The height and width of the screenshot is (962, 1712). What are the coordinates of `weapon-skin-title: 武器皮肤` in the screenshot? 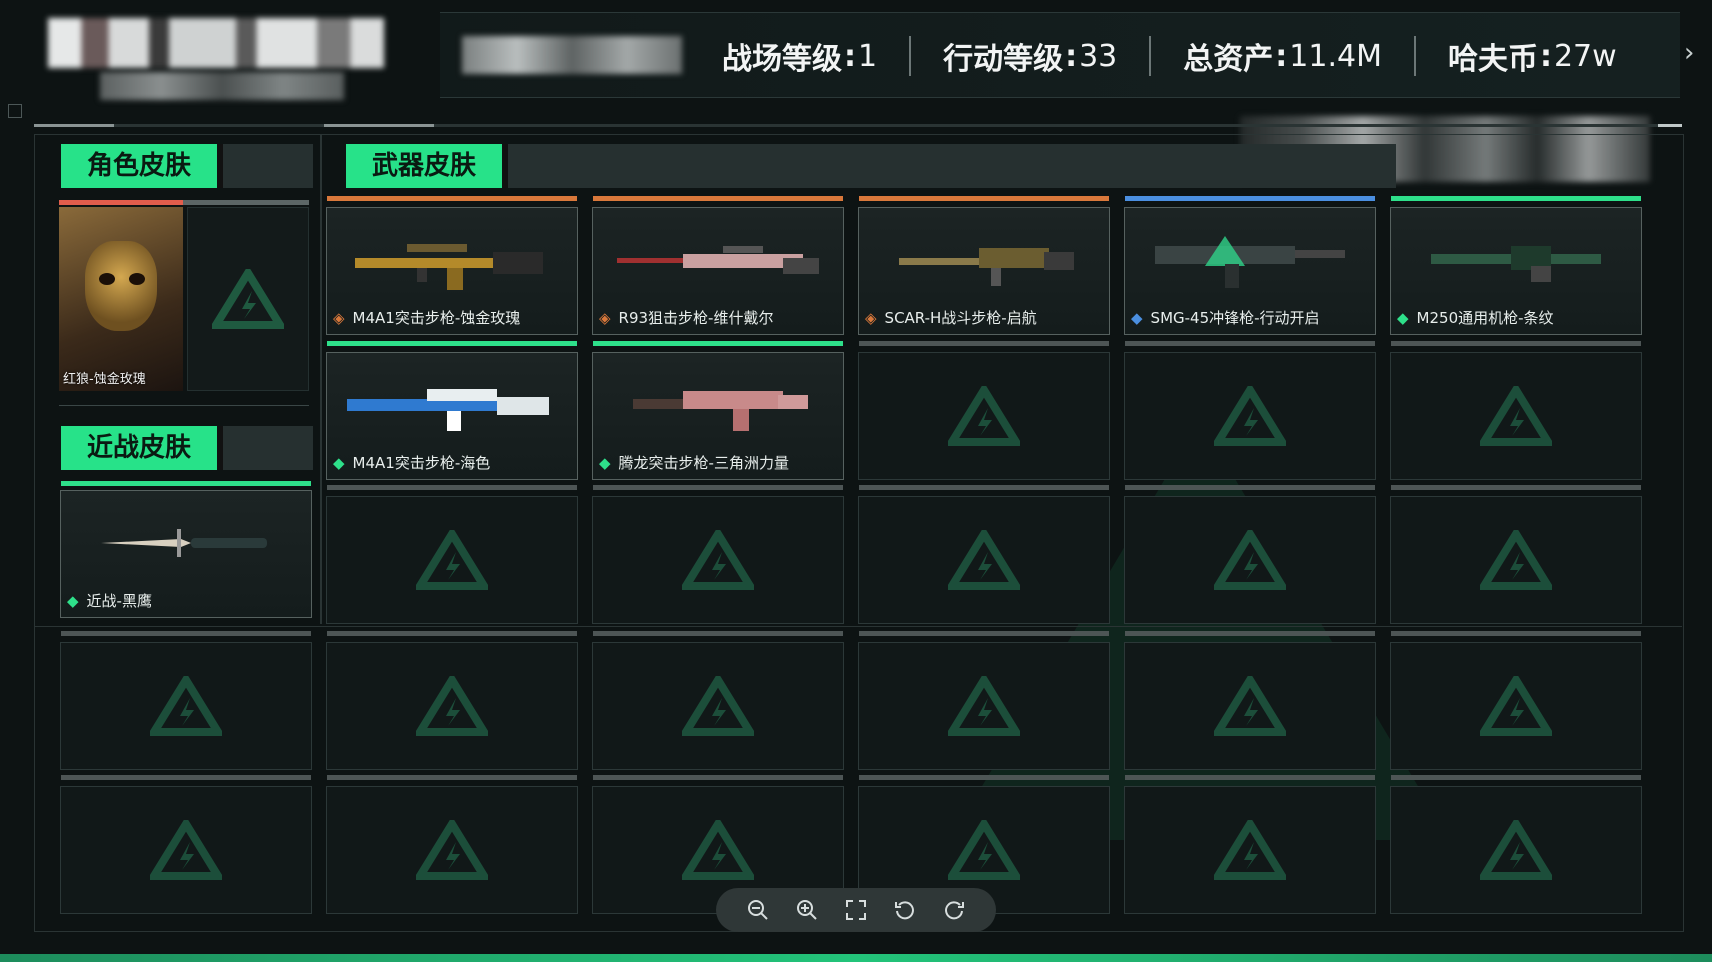 It's located at (871, 166).